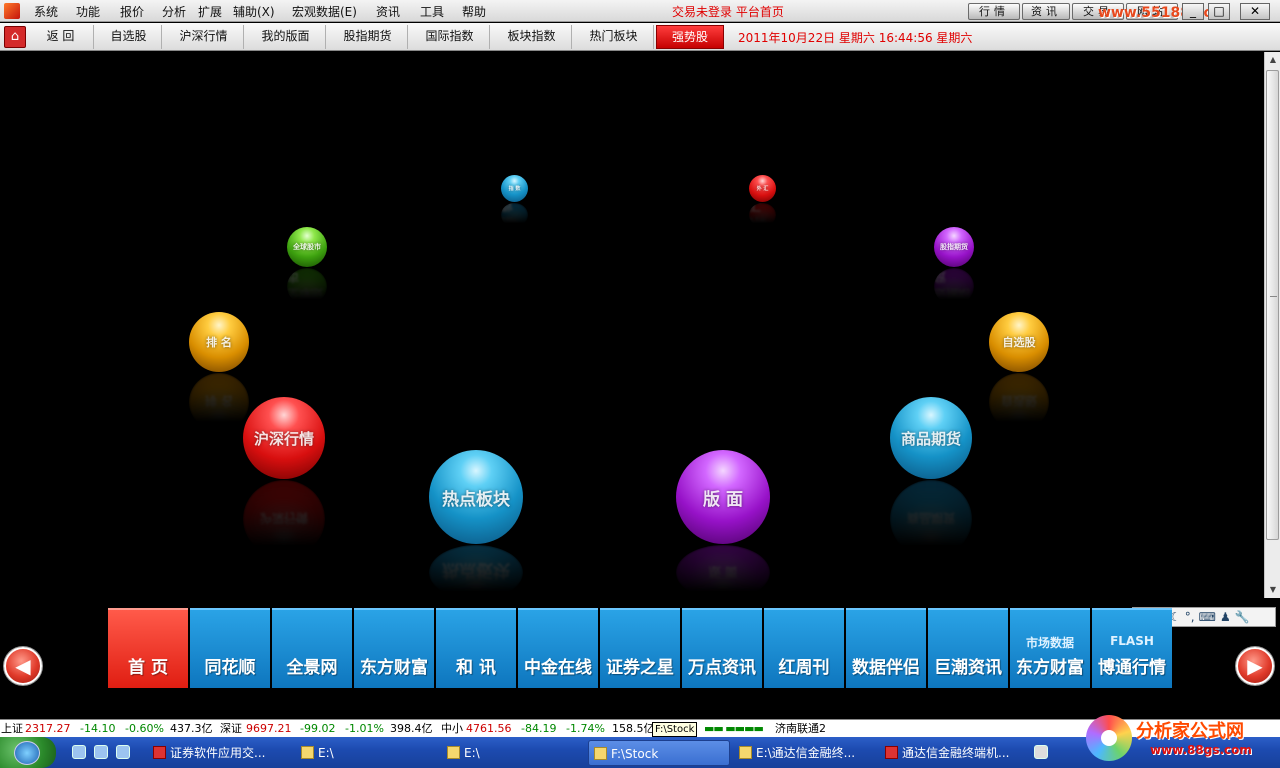 This screenshot has height=768, width=1280. What do you see at coordinates (954, 286) in the screenshot?
I see `ball-index-futures-reflection: 股指期货` at bounding box center [954, 286].